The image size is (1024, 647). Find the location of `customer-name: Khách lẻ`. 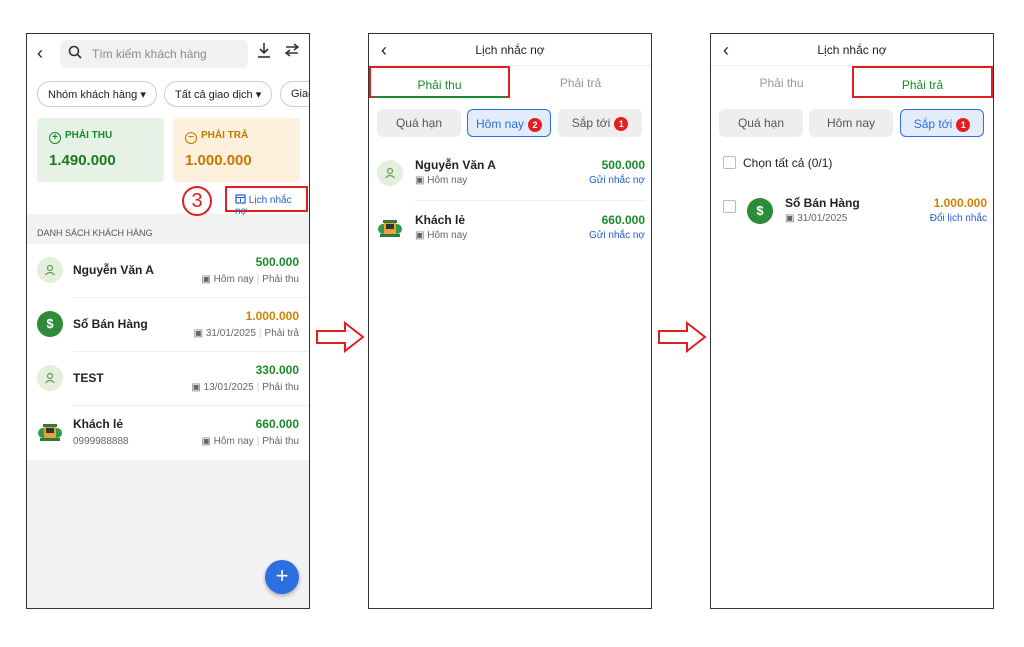

customer-name: Khách lẻ is located at coordinates (98, 424).